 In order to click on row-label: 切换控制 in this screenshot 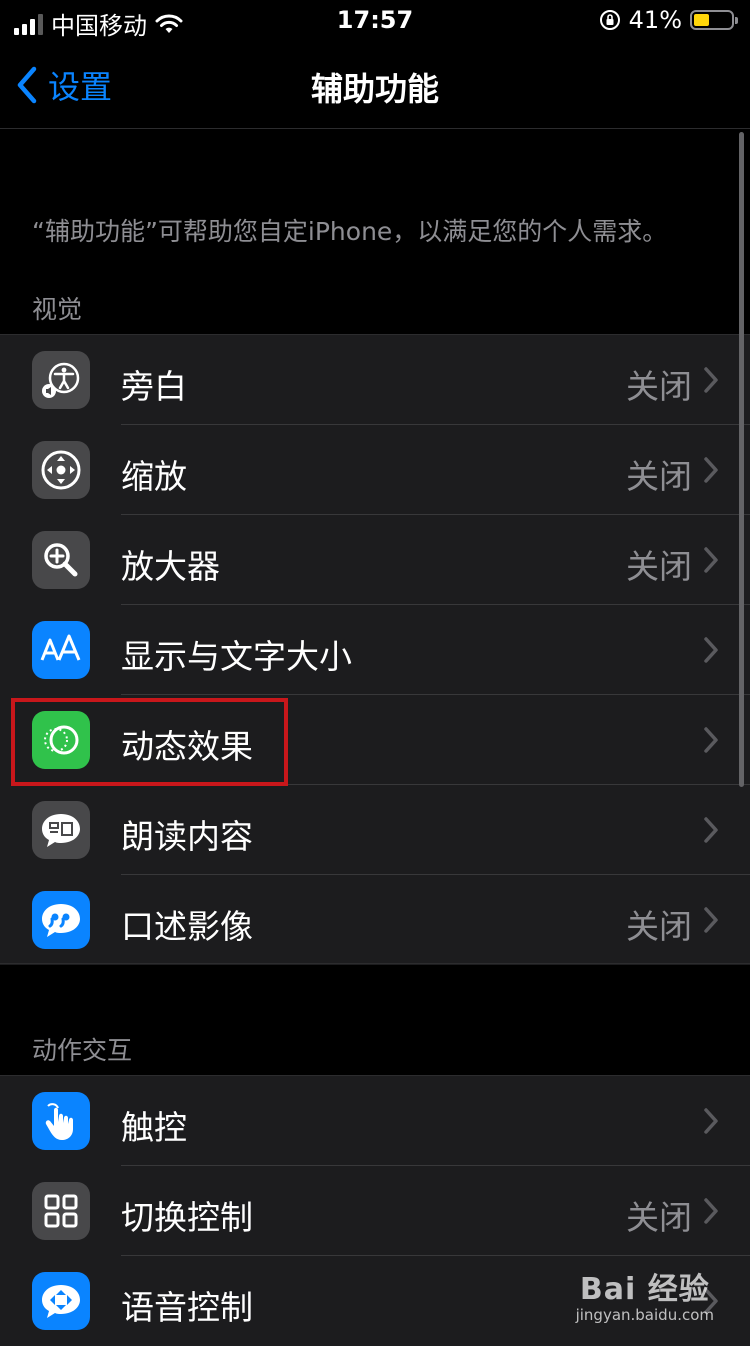, I will do `click(187, 1217)`.